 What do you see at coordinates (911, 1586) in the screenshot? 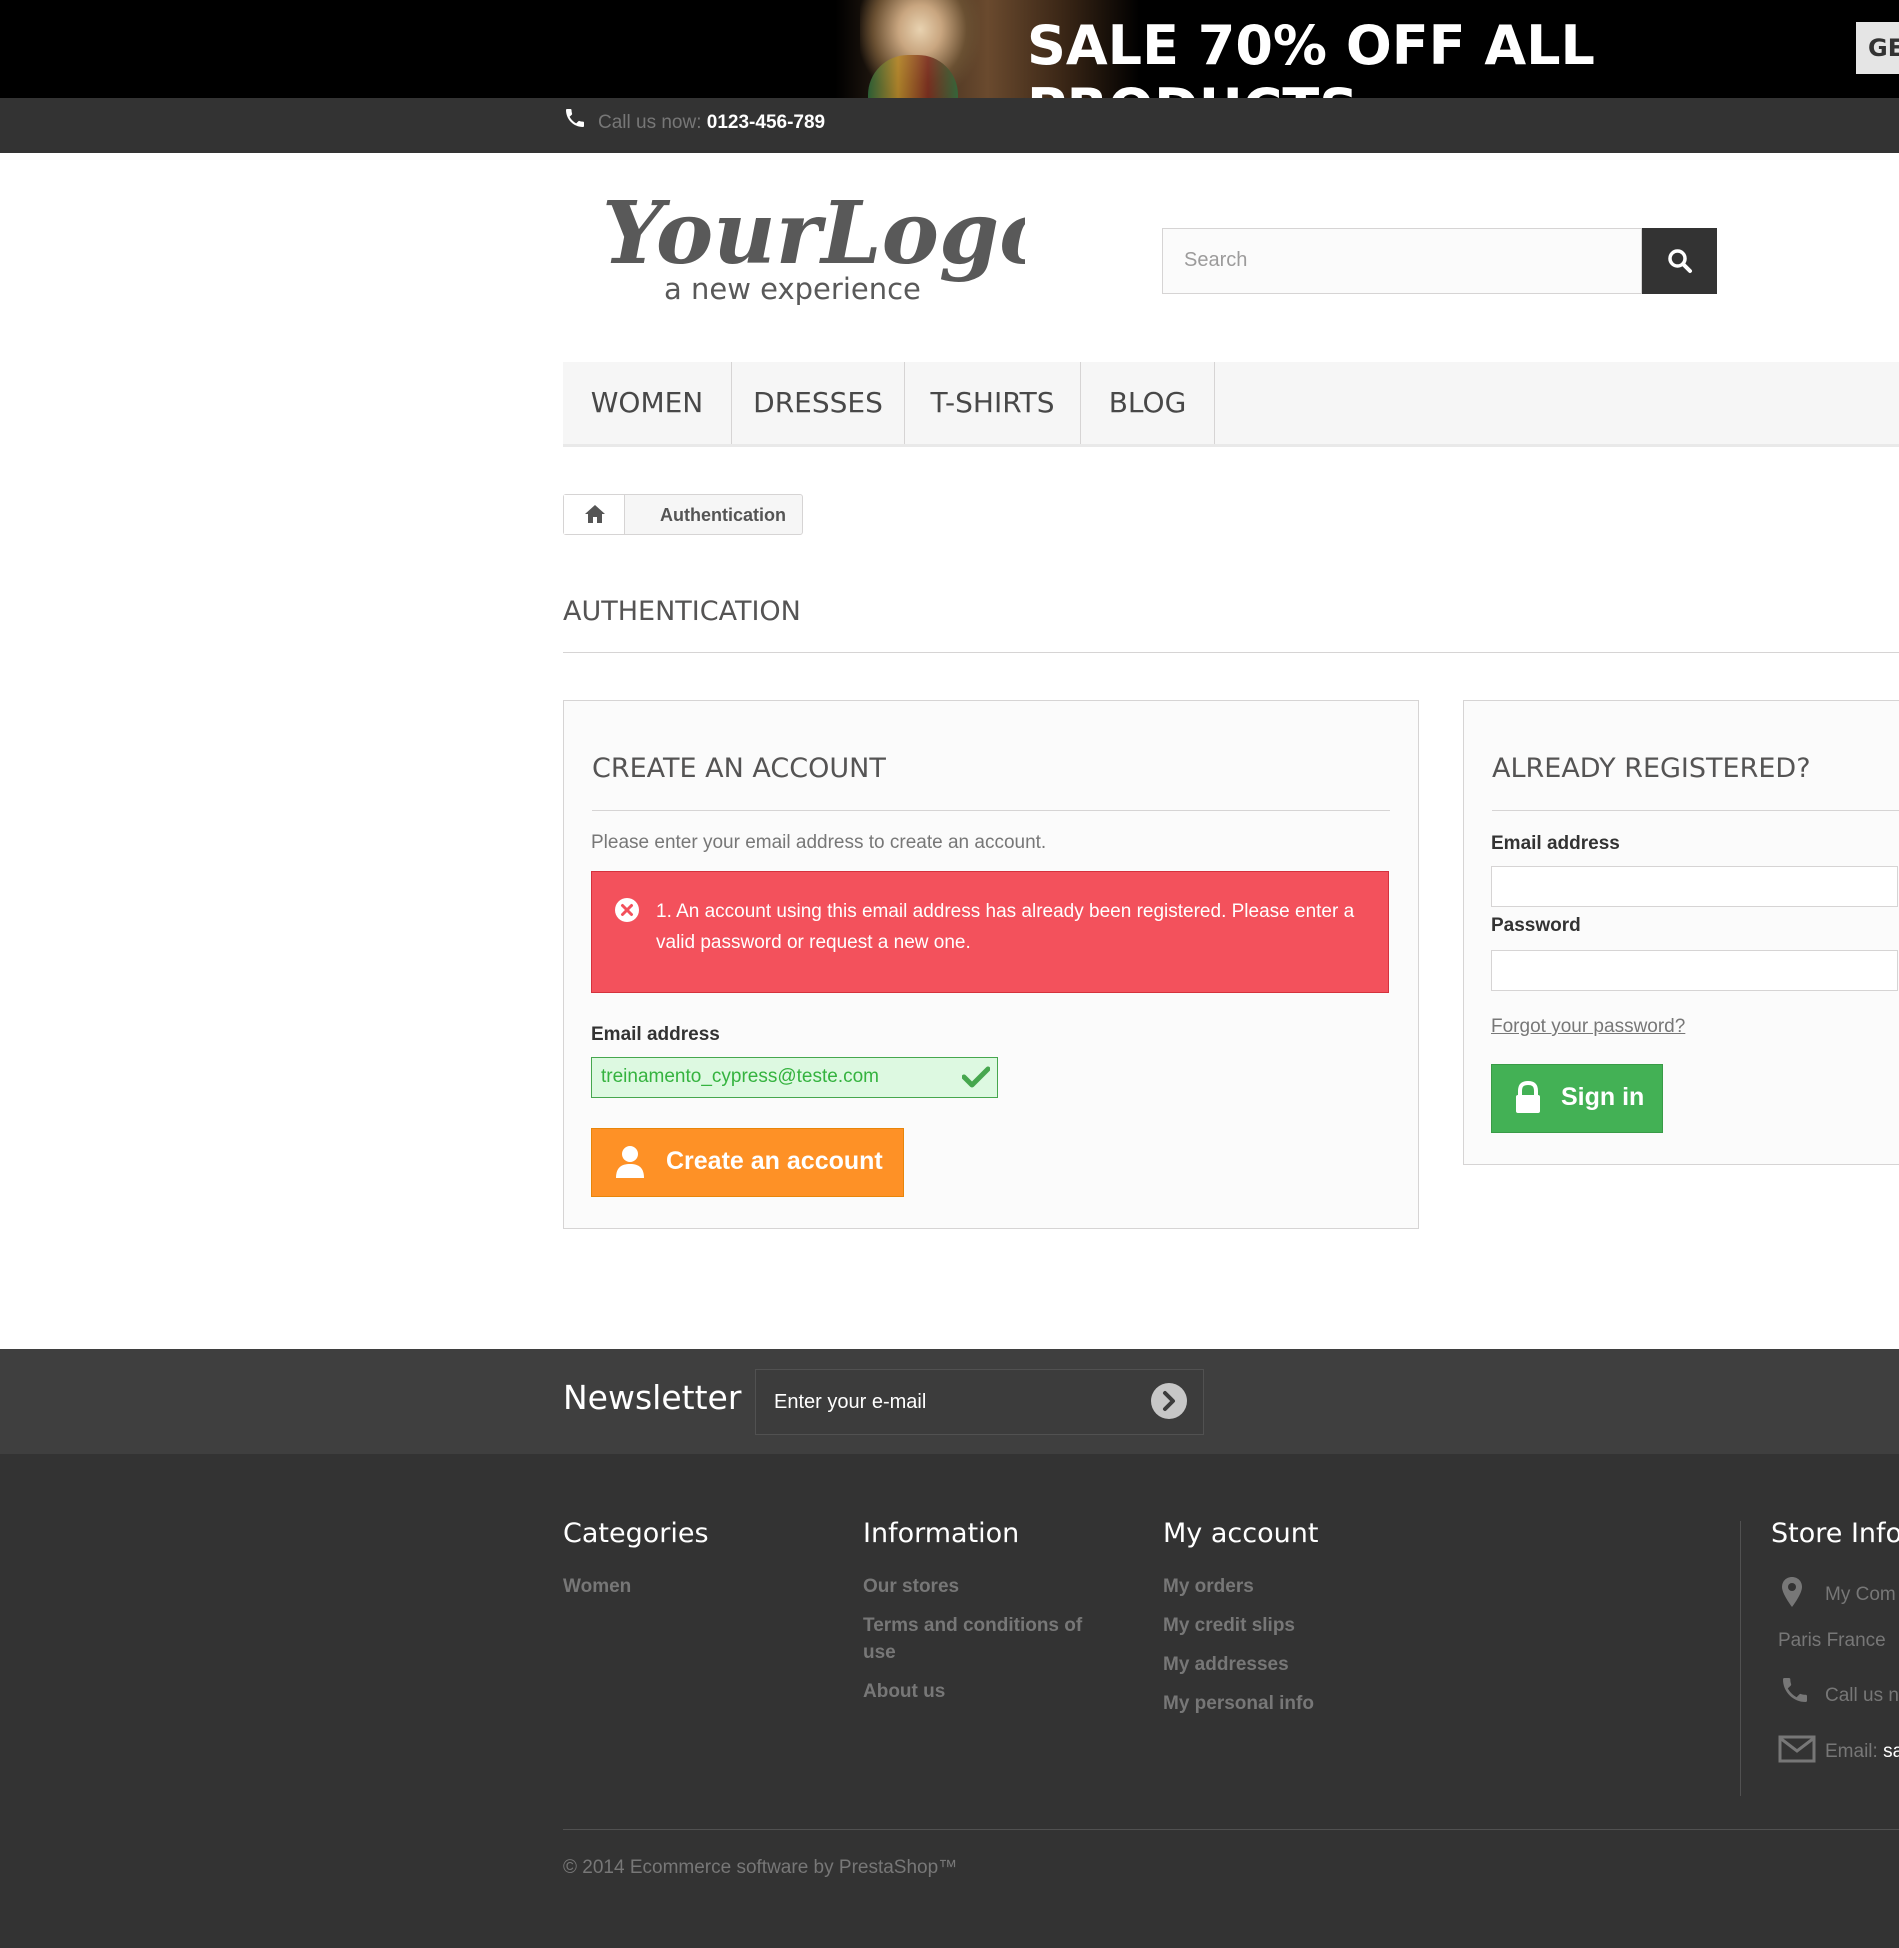
I see `footer-link-our-stores: Our stores` at bounding box center [911, 1586].